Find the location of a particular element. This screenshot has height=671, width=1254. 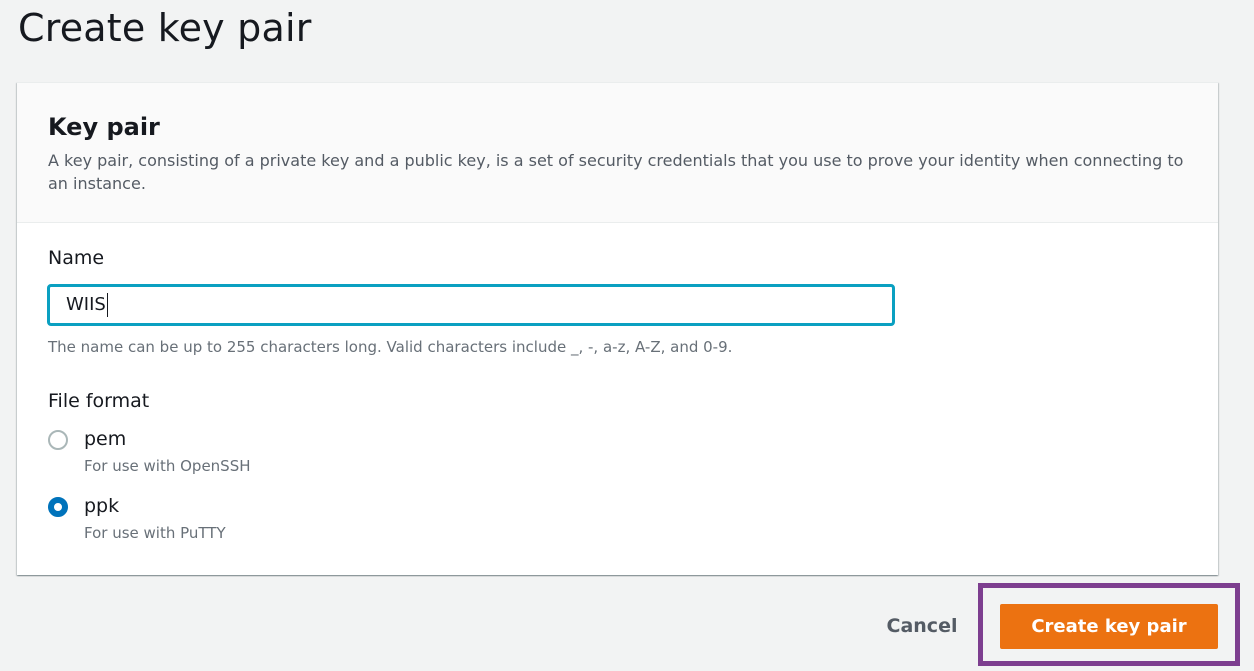

radio-label-pem: pem is located at coordinates (105, 439).